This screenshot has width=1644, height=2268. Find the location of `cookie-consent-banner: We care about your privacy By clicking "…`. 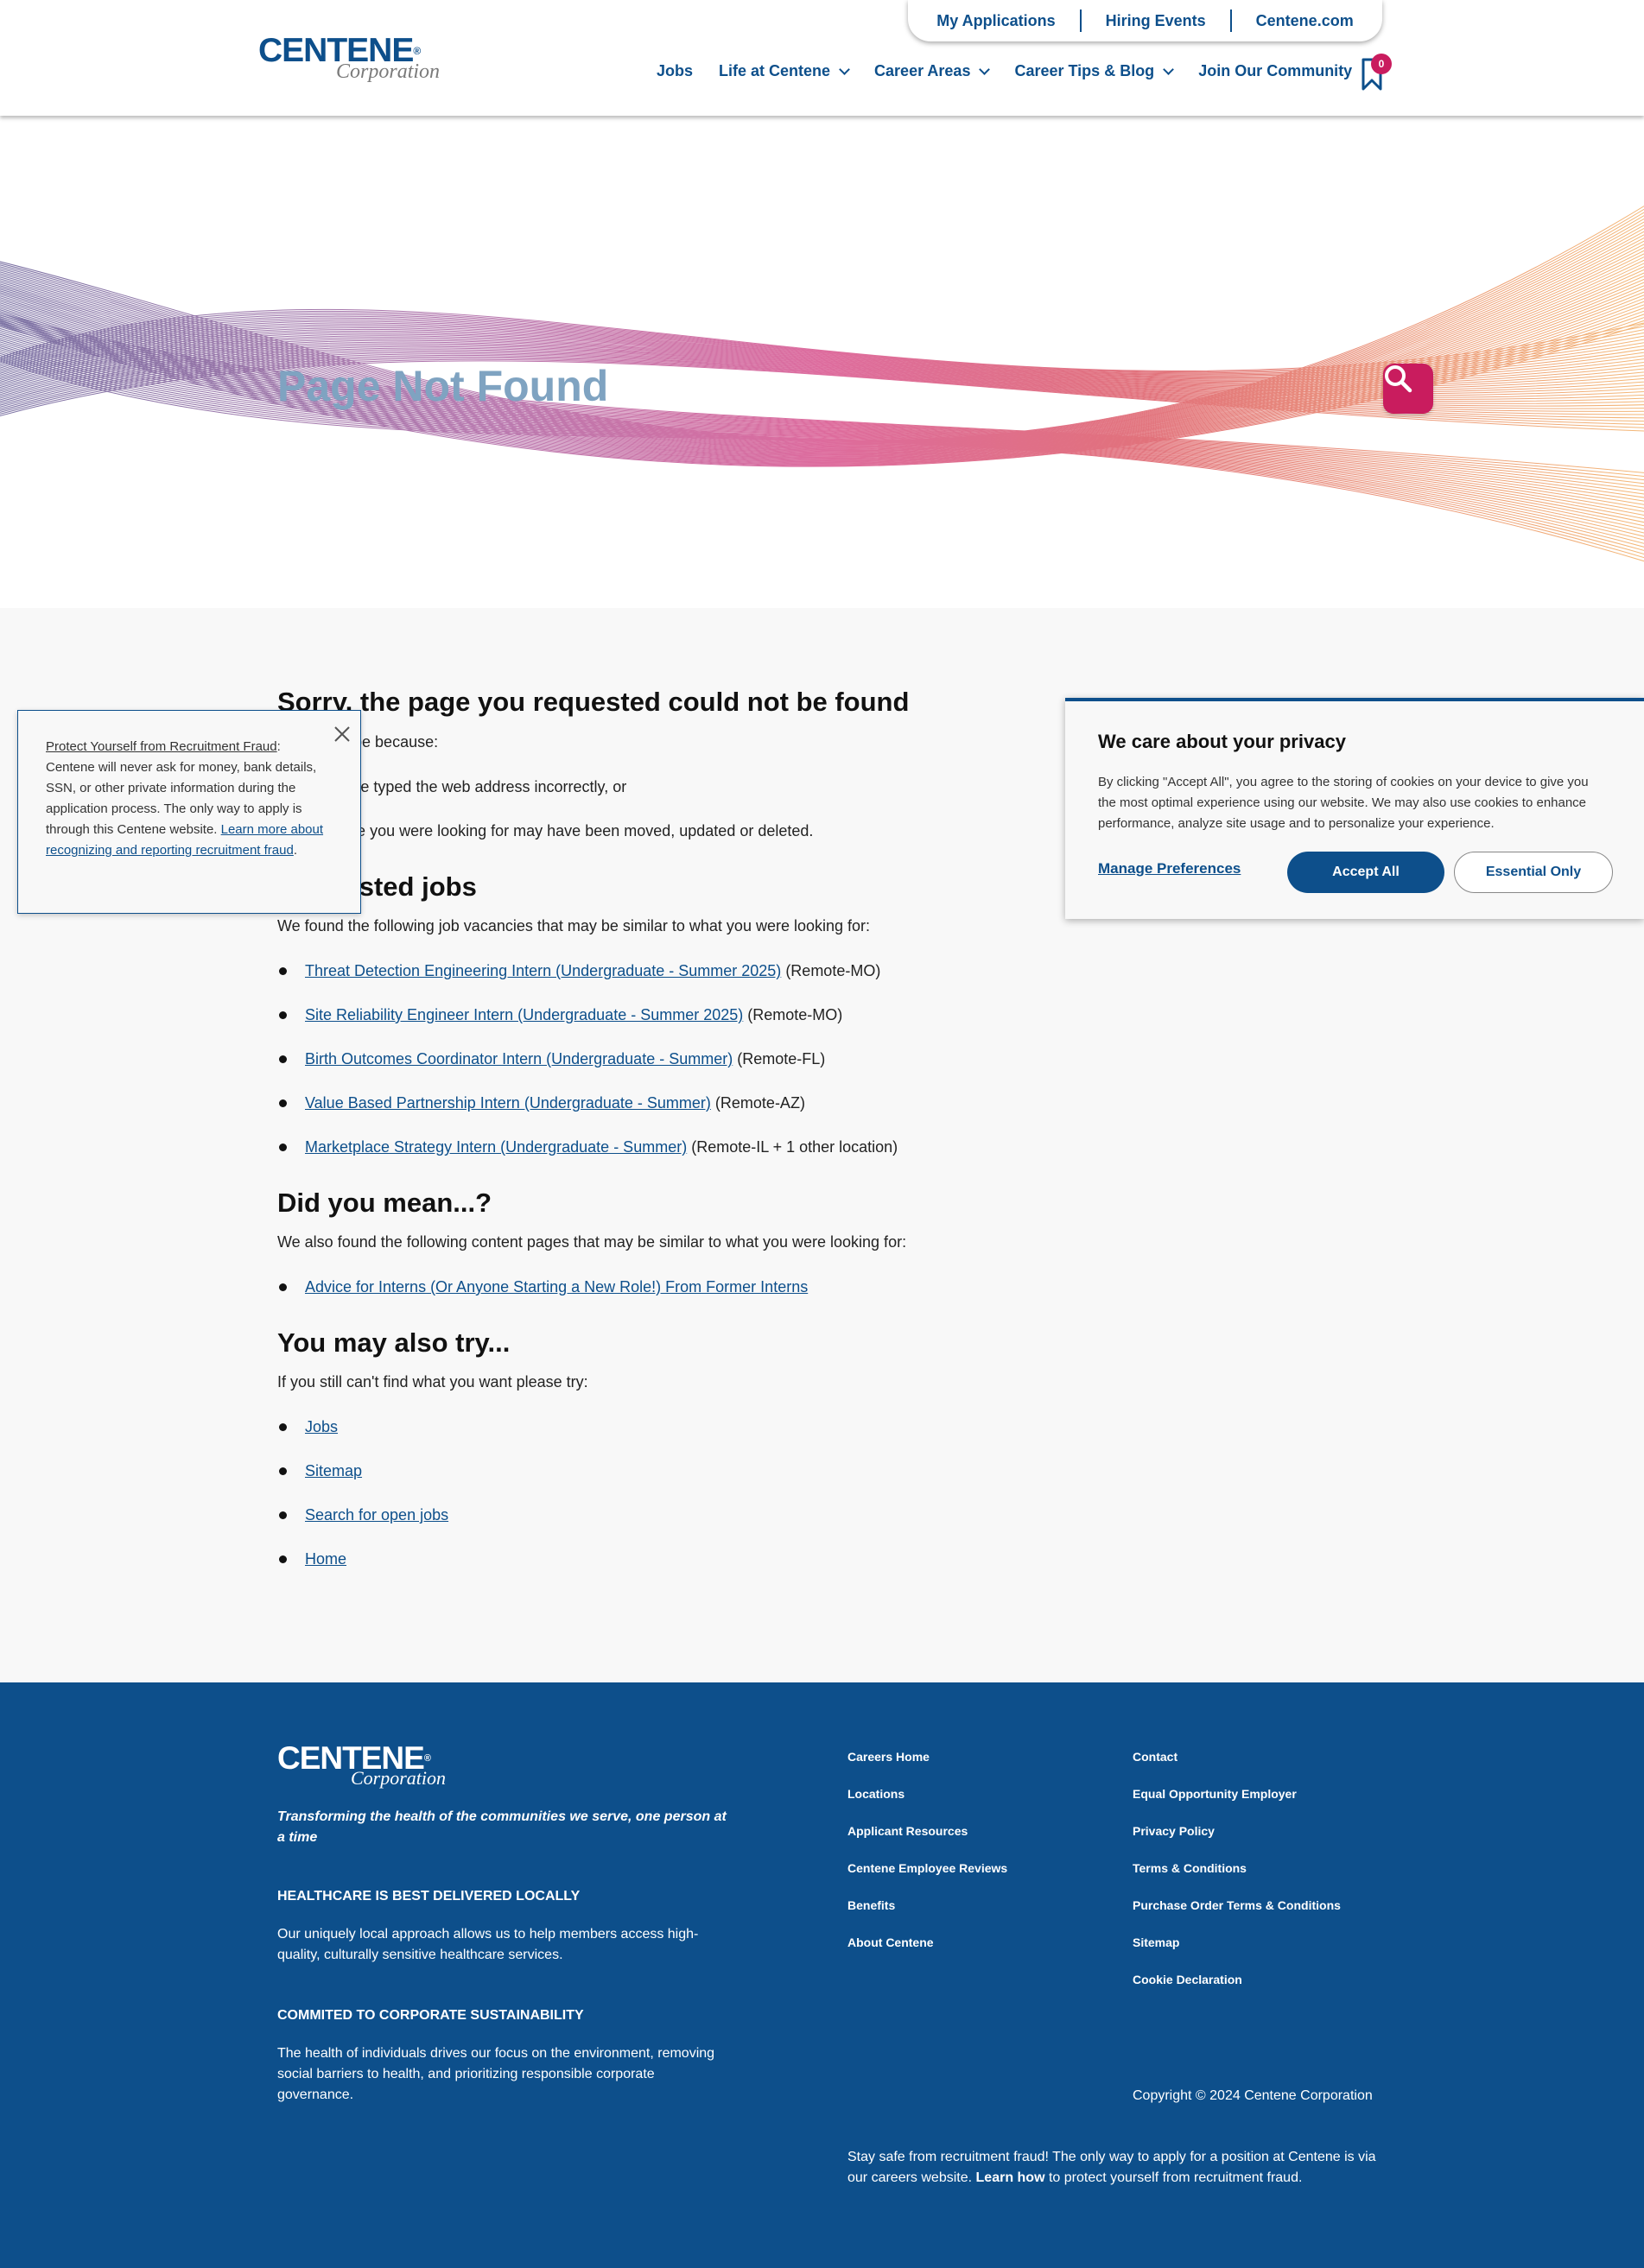

cookie-consent-banner: We care about your privacy By clicking "… is located at coordinates (1354, 808).